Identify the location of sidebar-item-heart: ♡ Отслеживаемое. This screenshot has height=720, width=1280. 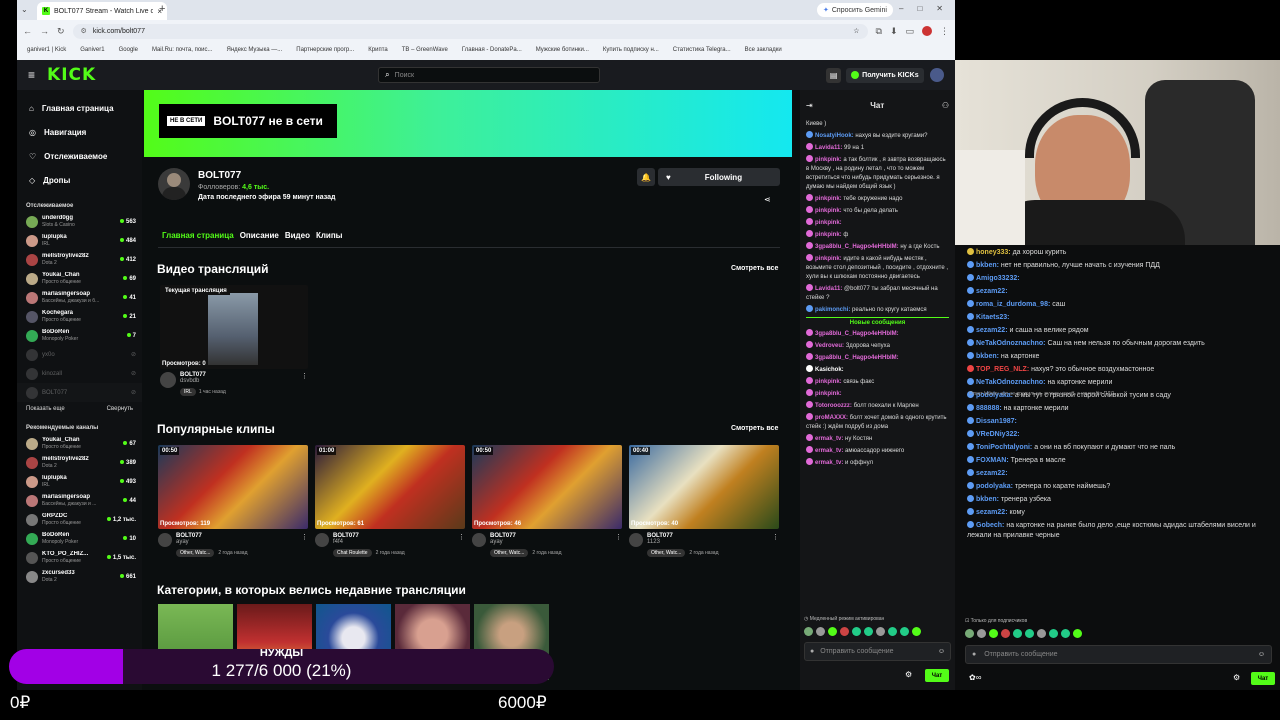
(79, 156).